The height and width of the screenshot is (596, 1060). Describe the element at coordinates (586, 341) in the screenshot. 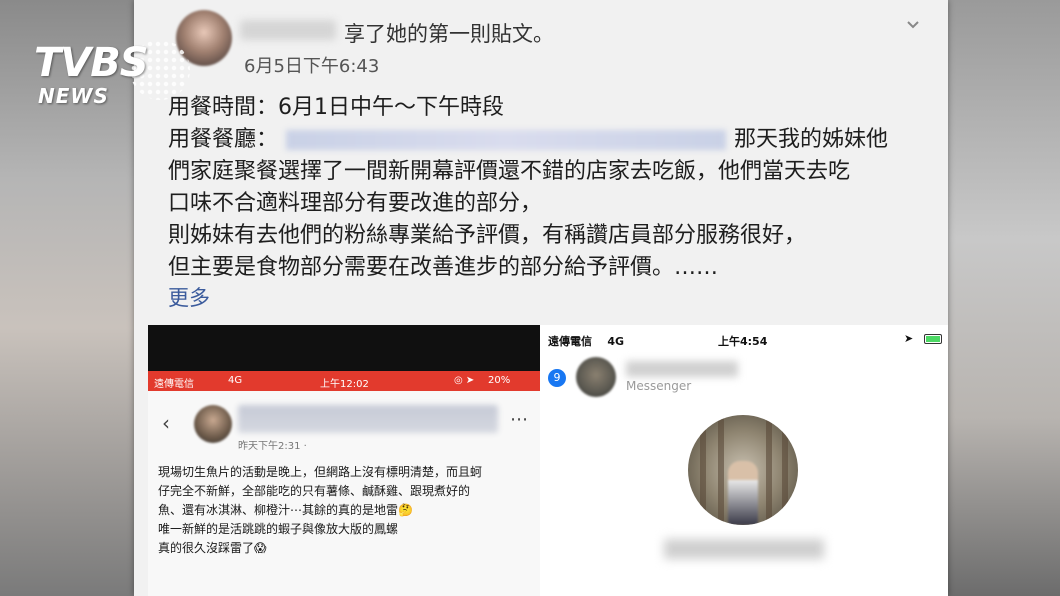

I see `status-carrier: 遠傳電信 4G` at that location.